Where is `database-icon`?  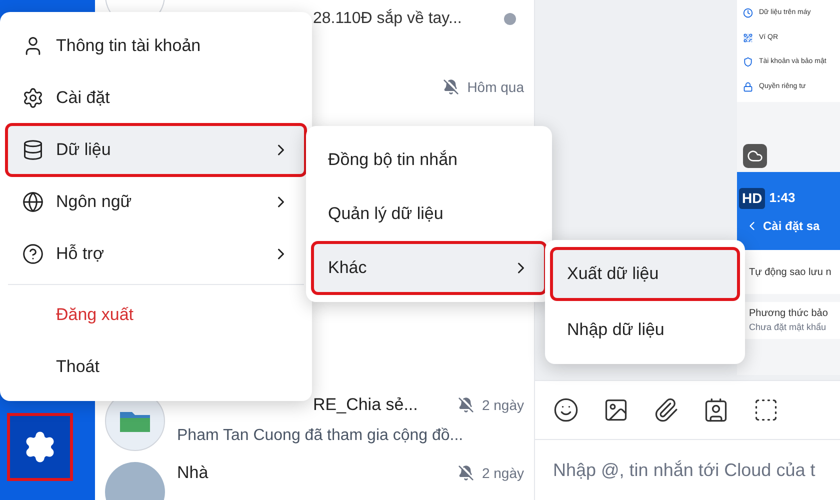
database-icon is located at coordinates (33, 150).